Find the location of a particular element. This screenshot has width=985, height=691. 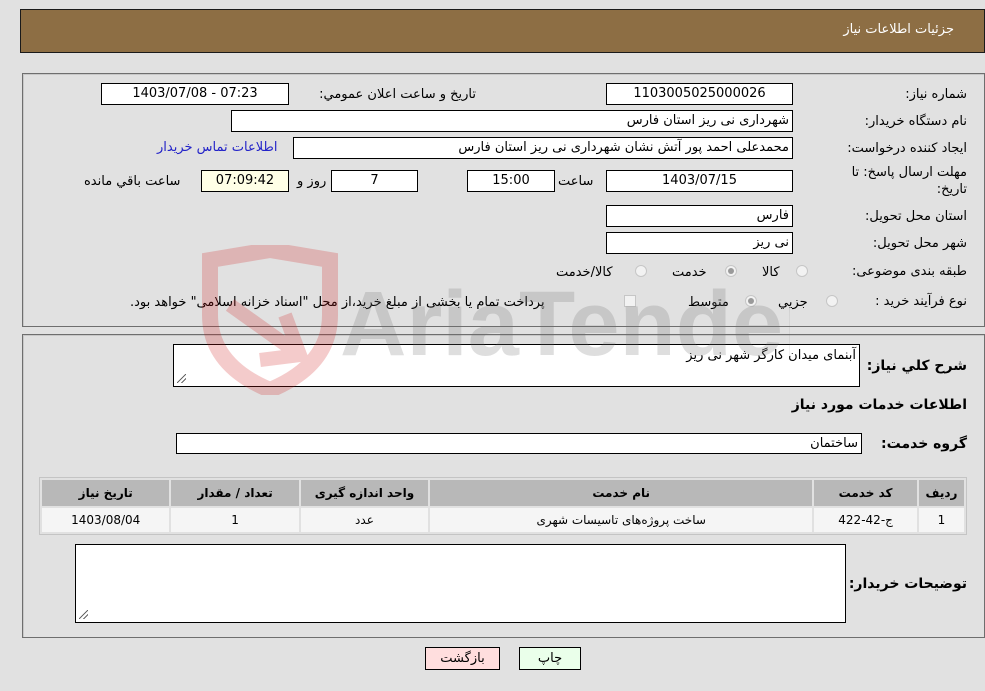

category-option-goods-service: کالا/خدمت is located at coordinates (584, 272).